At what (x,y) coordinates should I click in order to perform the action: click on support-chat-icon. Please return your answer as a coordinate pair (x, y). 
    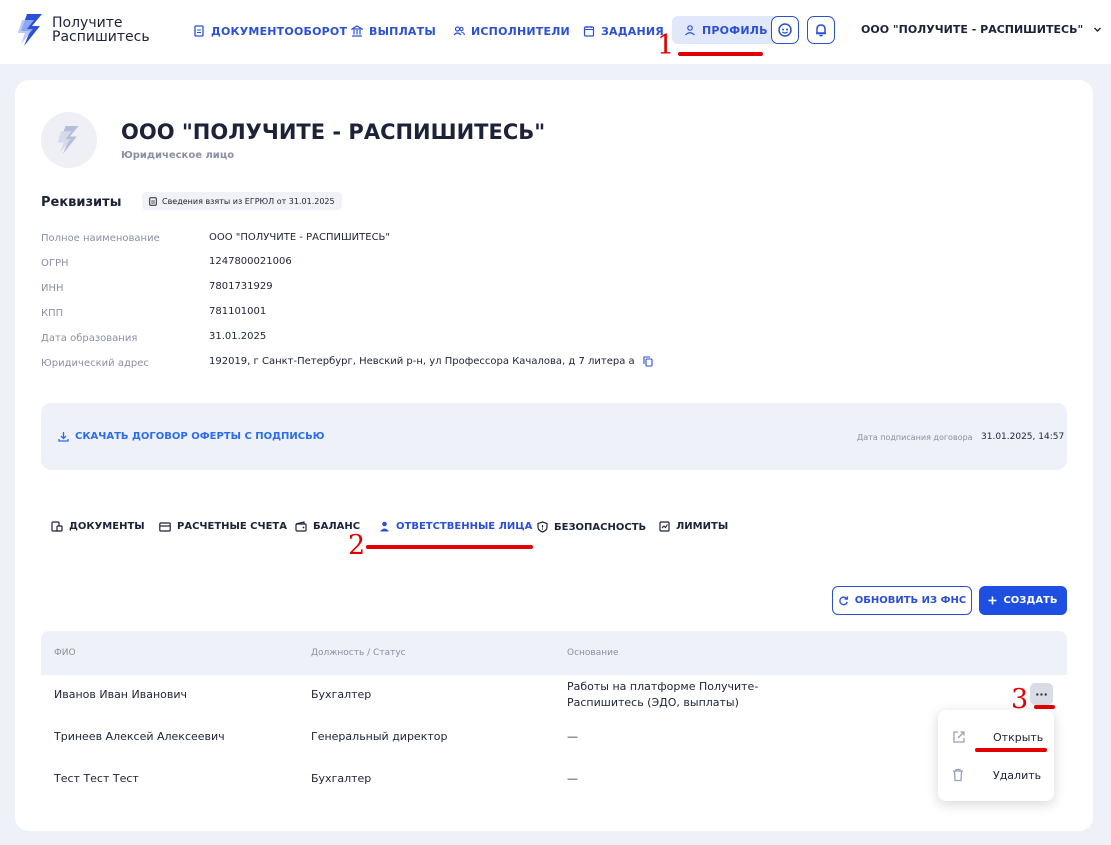
    Looking at the image, I should click on (785, 30).